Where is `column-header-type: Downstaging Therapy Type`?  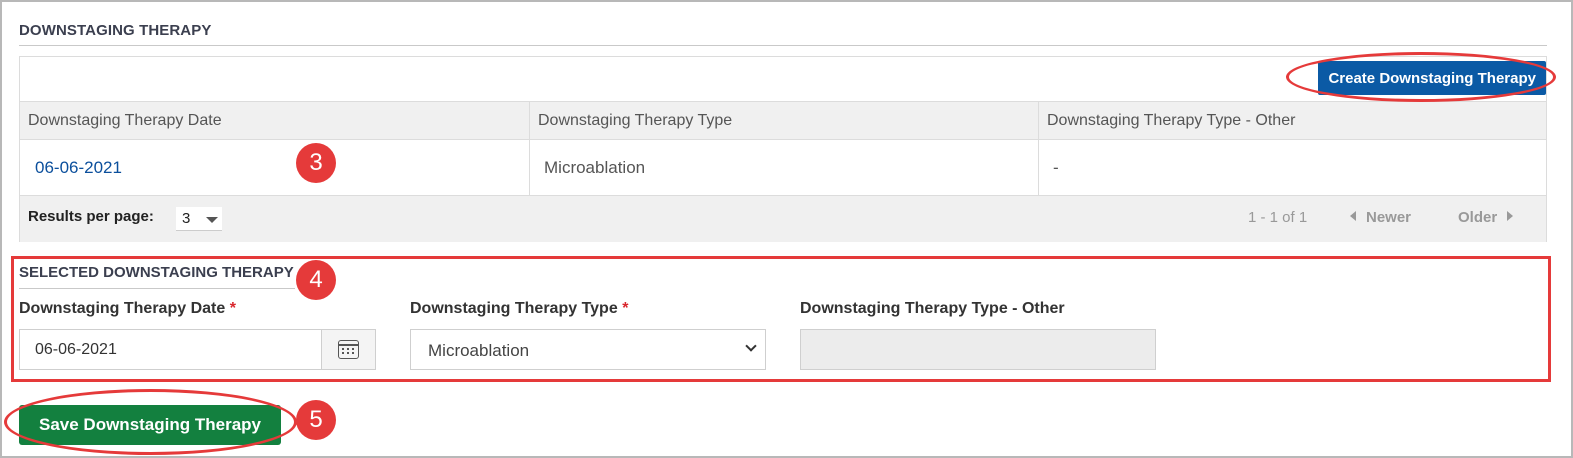
column-header-type: Downstaging Therapy Type is located at coordinates (783, 120).